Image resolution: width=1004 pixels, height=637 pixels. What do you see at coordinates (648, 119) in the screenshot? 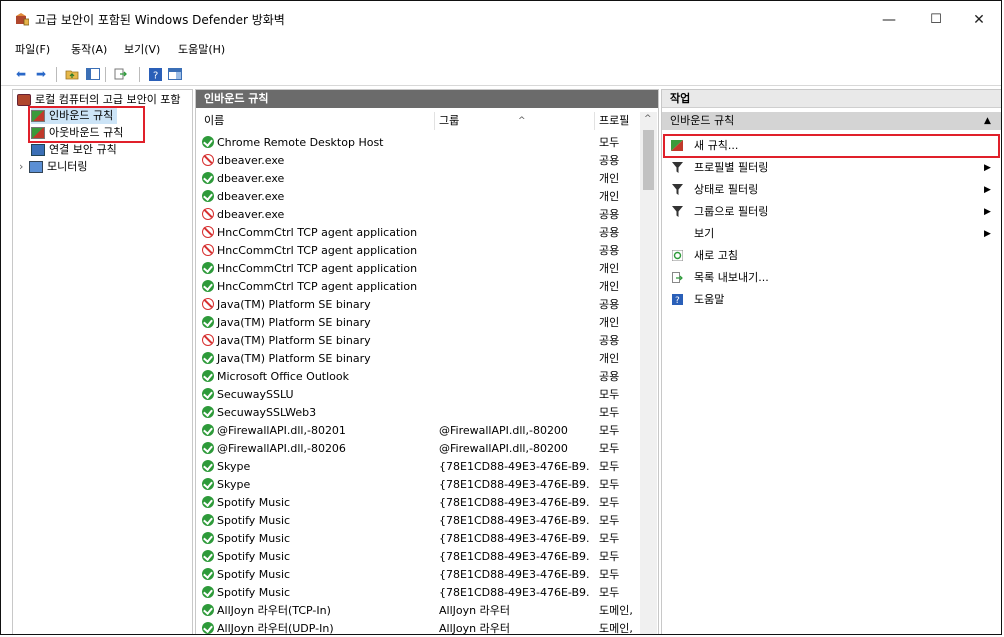
I see `scroll-up-icon: ^` at bounding box center [648, 119].